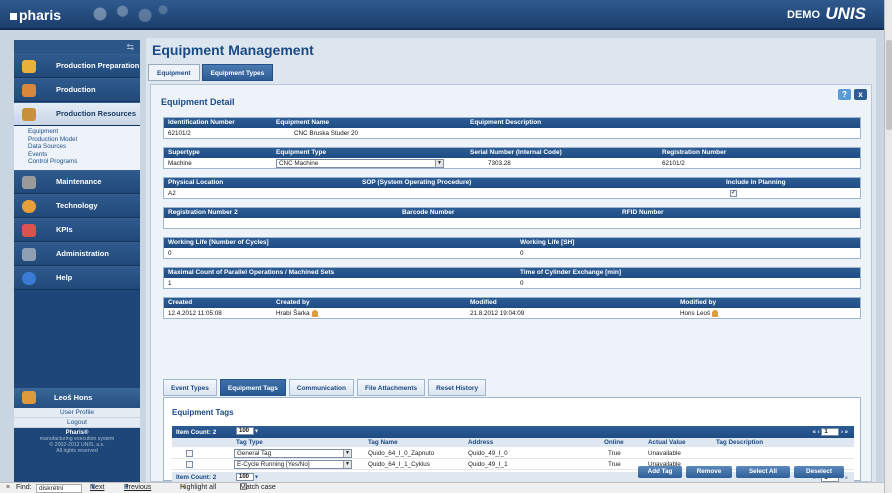 The width and height of the screenshot is (892, 493). I want to click on column-tag-description: Tag Description, so click(739, 442).